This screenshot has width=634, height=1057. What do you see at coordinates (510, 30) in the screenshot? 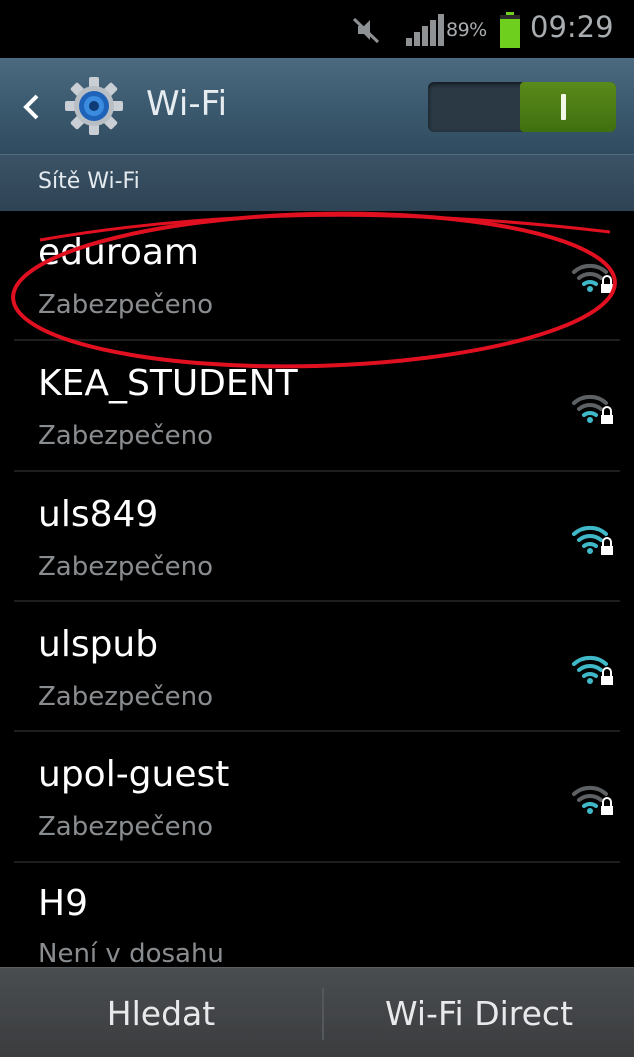
I see `battery-icon` at bounding box center [510, 30].